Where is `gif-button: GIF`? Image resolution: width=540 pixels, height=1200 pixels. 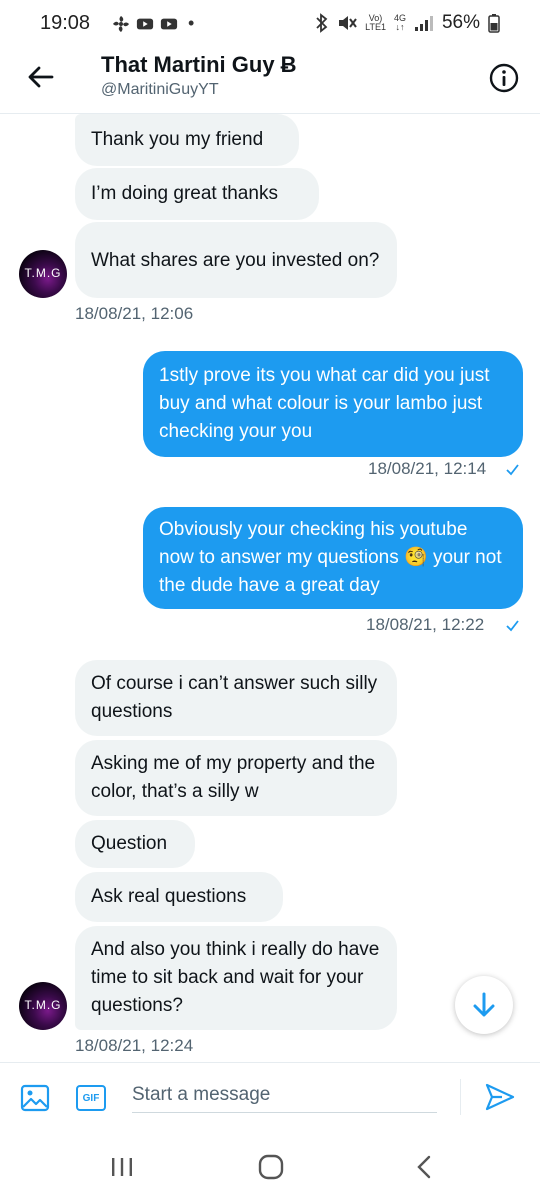 gif-button: GIF is located at coordinates (91, 1098).